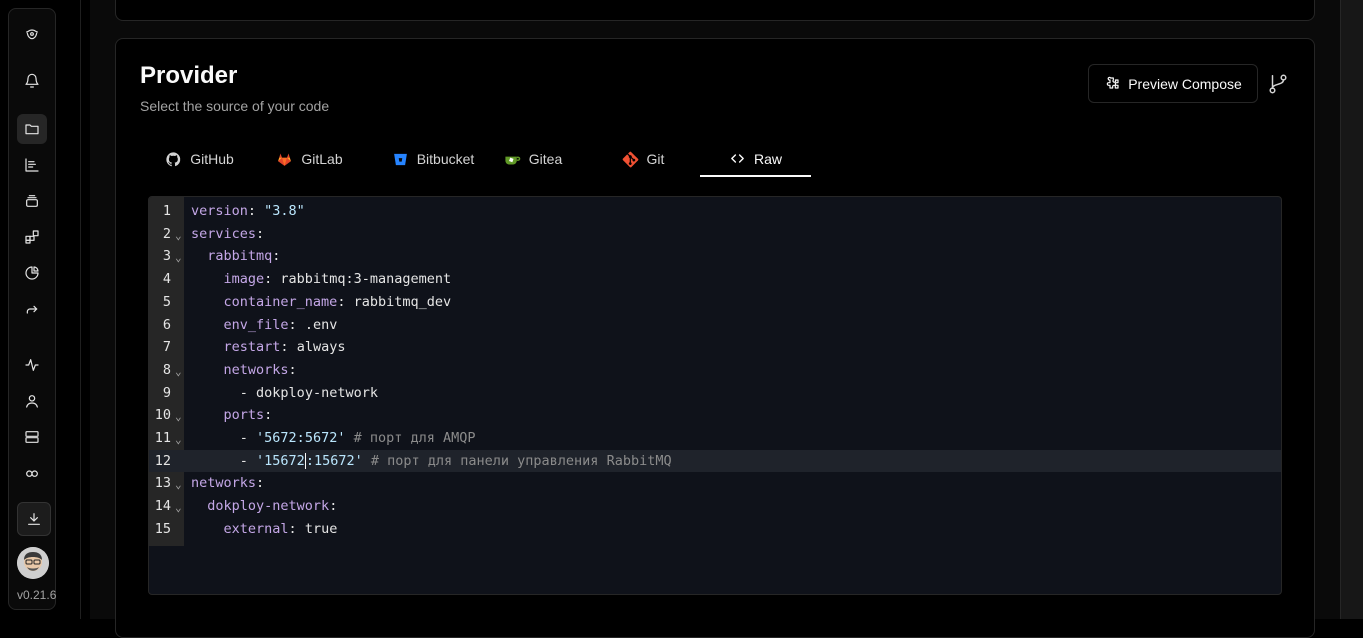  What do you see at coordinates (337, 279) in the screenshot?
I see `line-code: image: rabbitmq:3-management` at bounding box center [337, 279].